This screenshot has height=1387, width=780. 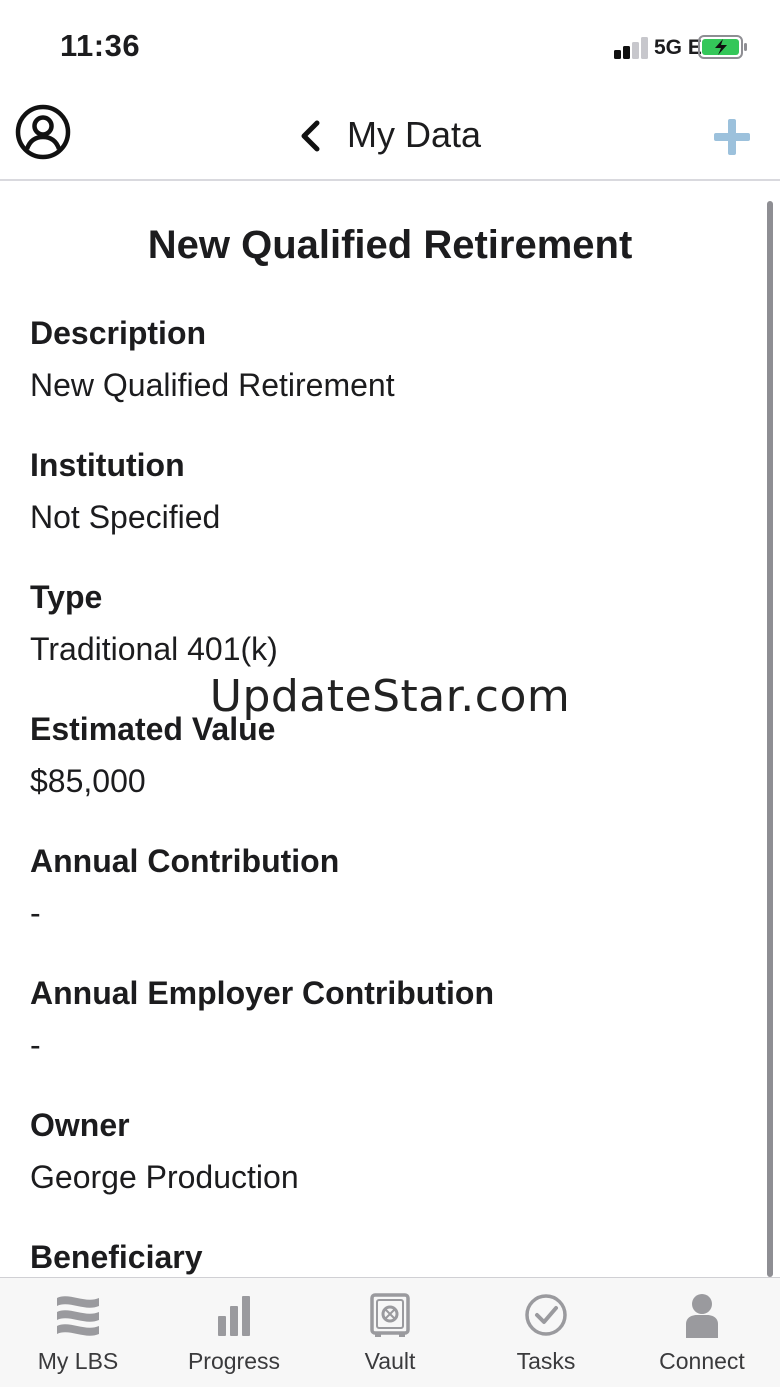 I want to click on person-icon, so click(x=702, y=1316).